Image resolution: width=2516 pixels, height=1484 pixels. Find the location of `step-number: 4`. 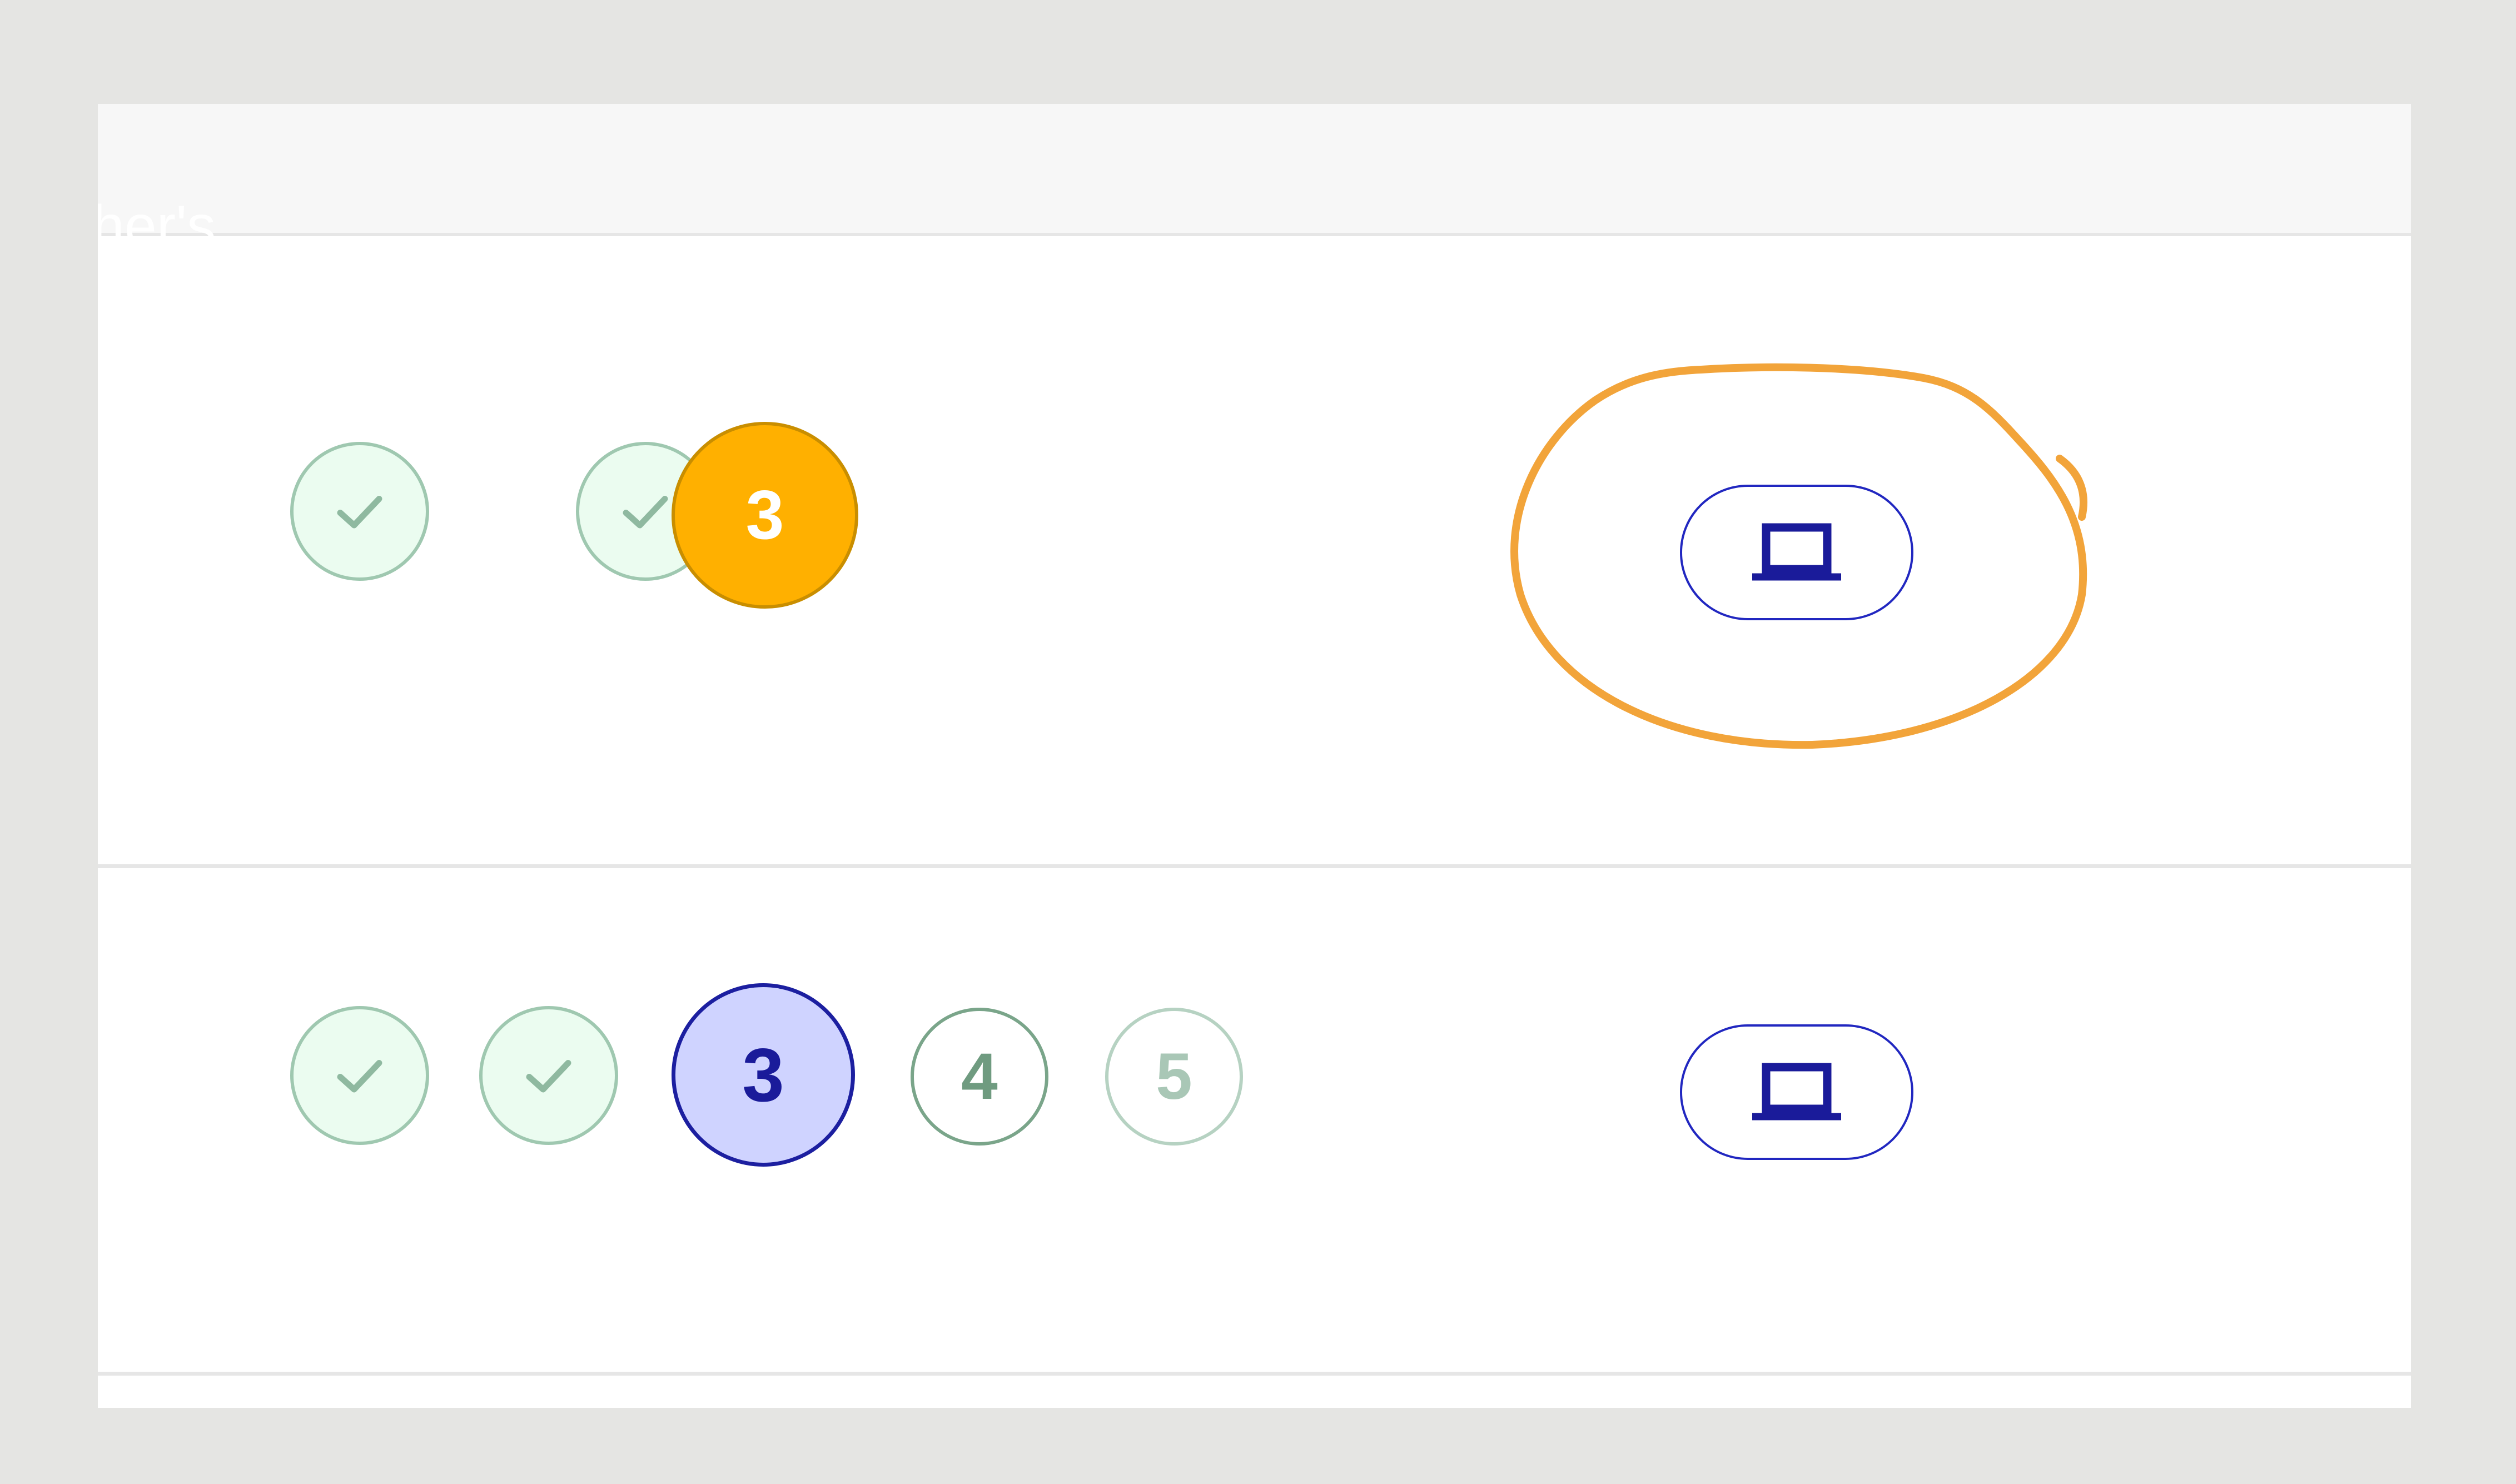

step-number: 4 is located at coordinates (979, 1076).